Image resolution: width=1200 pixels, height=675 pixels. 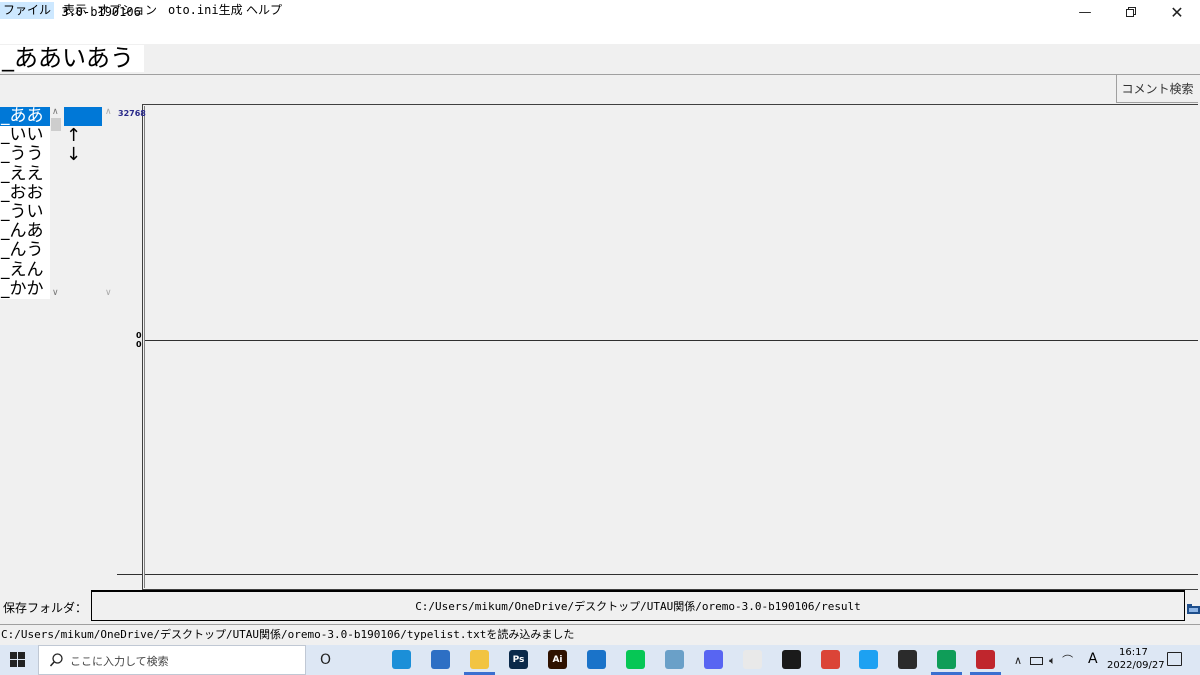 I want to click on minimize-icon: —, so click(x=1085, y=12).